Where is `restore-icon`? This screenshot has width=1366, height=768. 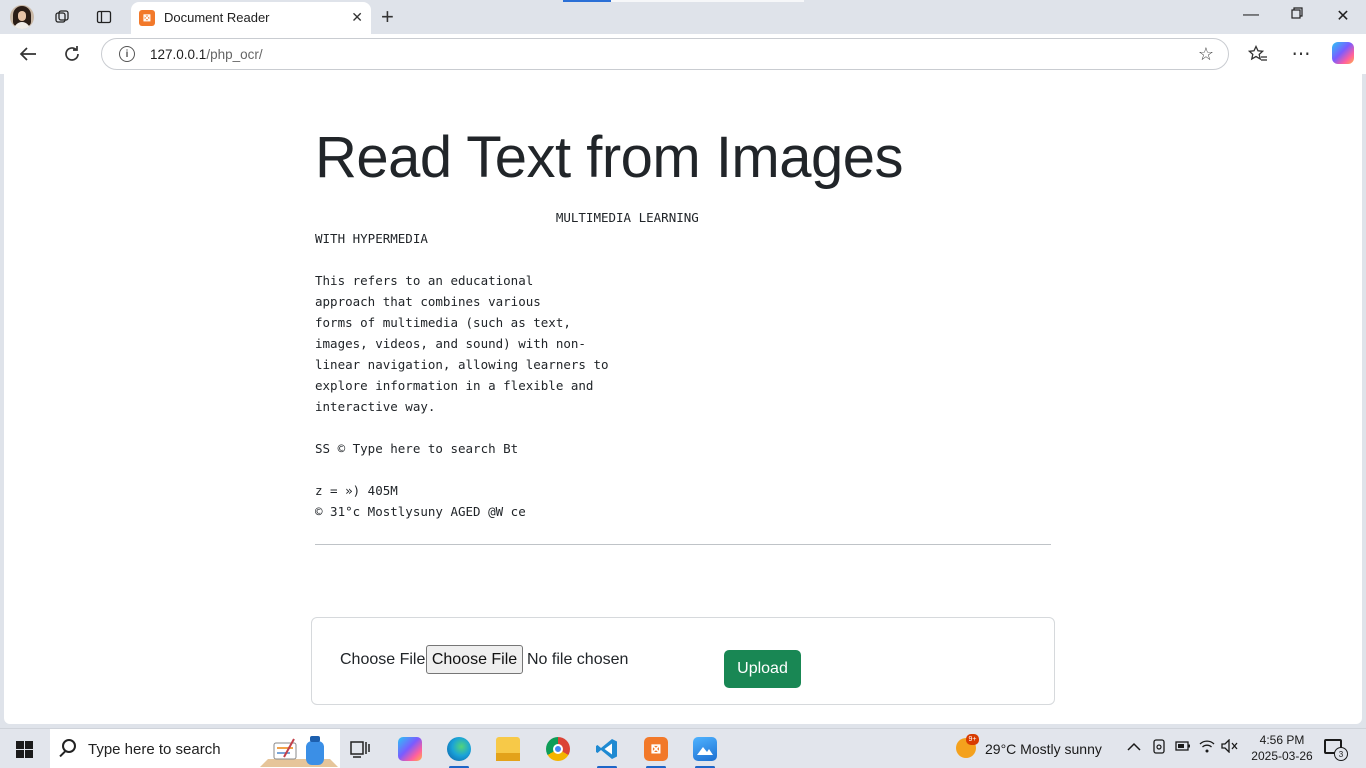 restore-icon is located at coordinates (1297, 15).